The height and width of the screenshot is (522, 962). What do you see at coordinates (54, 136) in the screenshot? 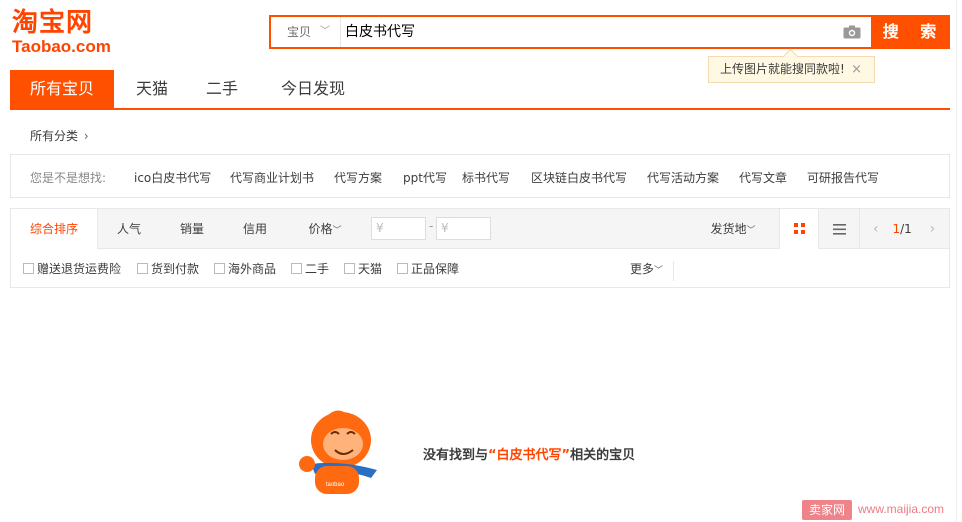
I see `breadcrumb-all-categories: 所有分类` at bounding box center [54, 136].